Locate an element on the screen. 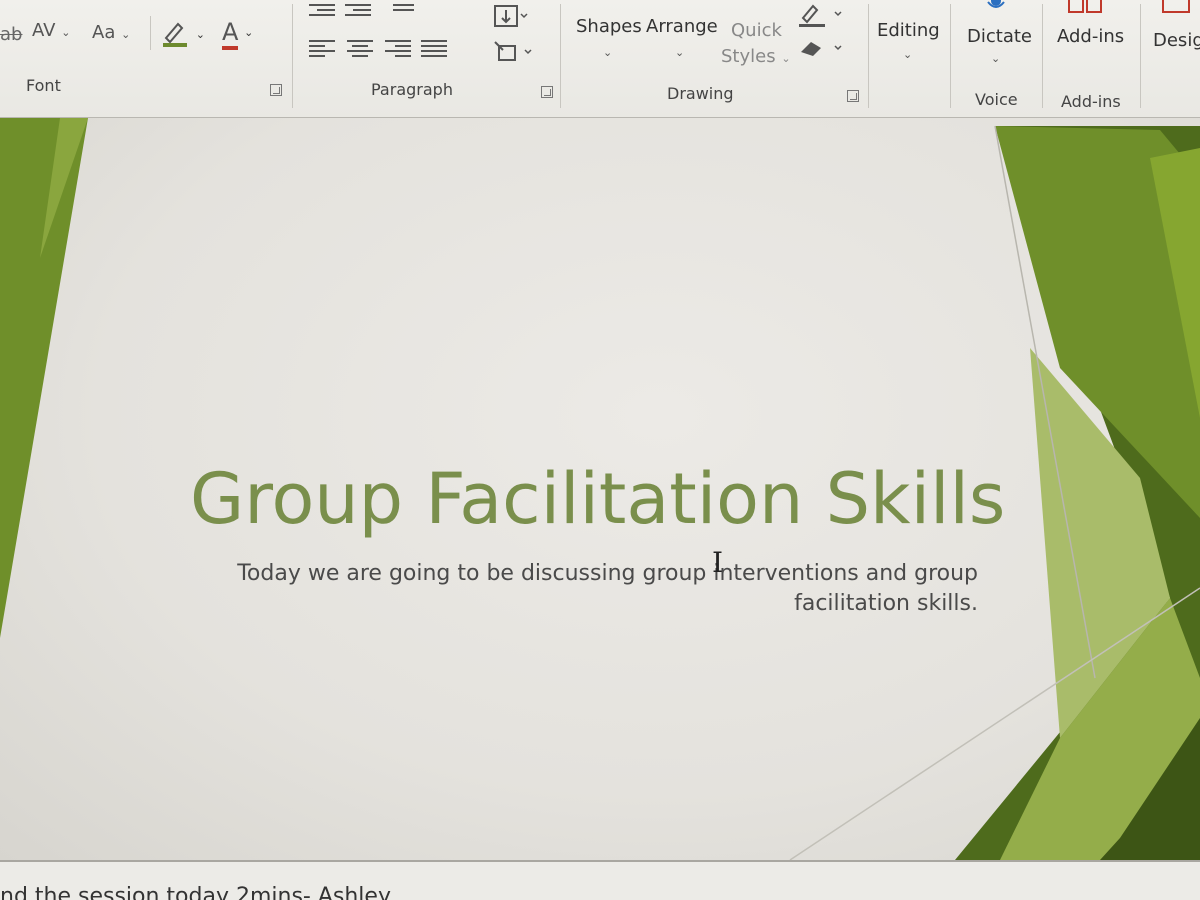 The image size is (1200, 900). change-case-button: Aa ⌄ is located at coordinates (111, 32).